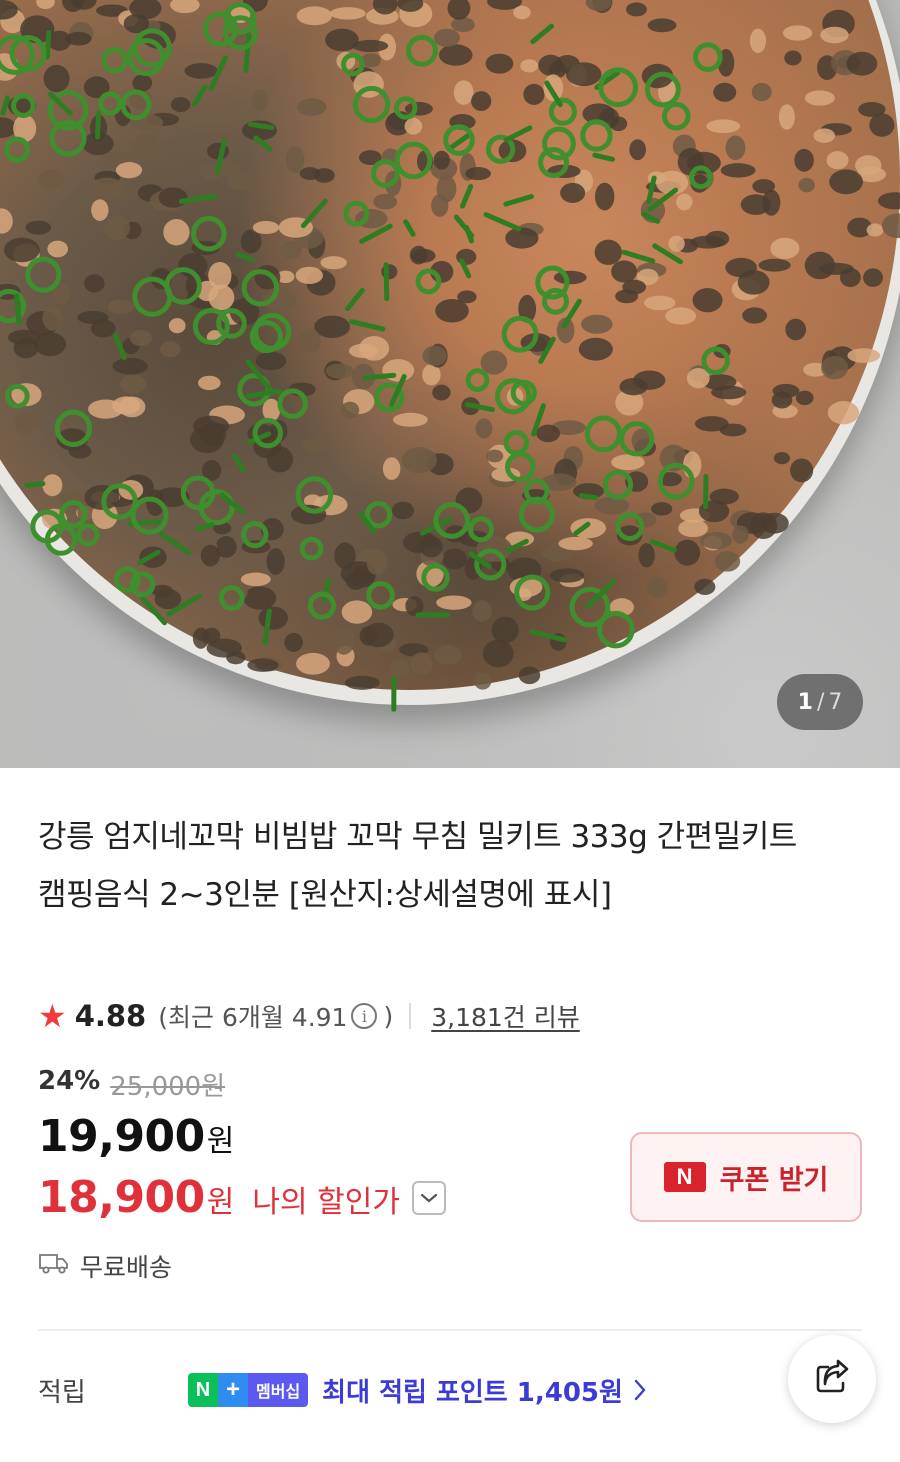 This screenshot has height=1462, width=900. Describe the element at coordinates (805, 702) in the screenshot. I see `image-counter-current: 1` at that location.